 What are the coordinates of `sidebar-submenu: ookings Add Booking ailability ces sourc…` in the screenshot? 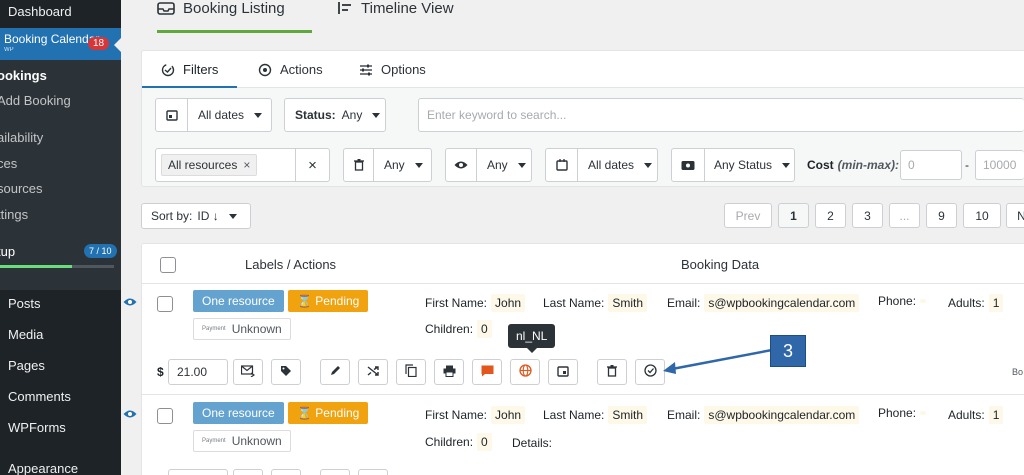 It's located at (60, 175).